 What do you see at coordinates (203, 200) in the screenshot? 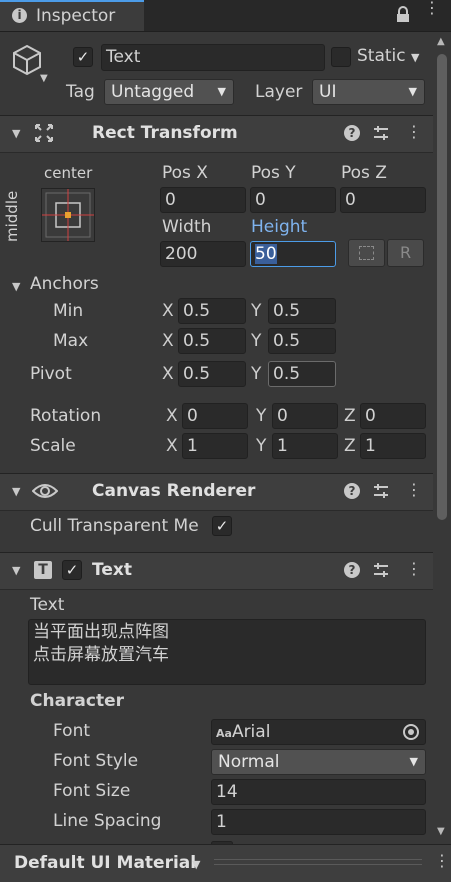
I see `pos-x-field: 0` at bounding box center [203, 200].